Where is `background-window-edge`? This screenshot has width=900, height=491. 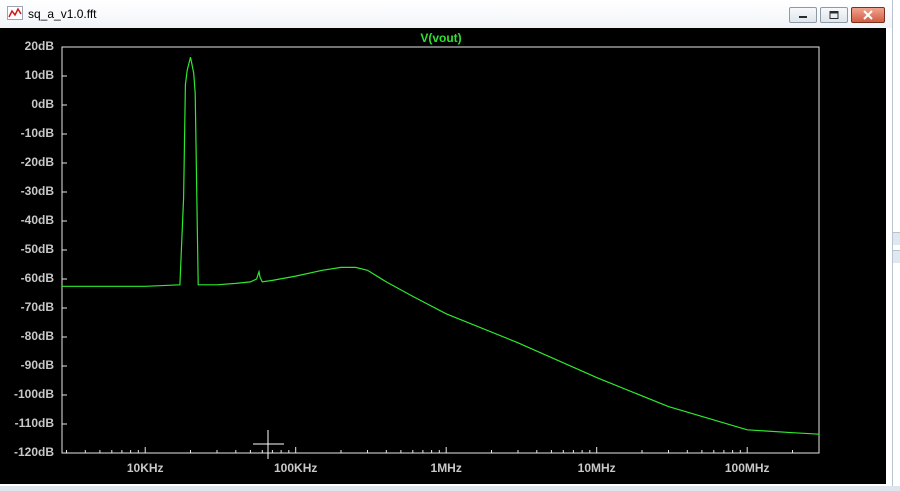
background-window-edge is located at coordinates (896, 245).